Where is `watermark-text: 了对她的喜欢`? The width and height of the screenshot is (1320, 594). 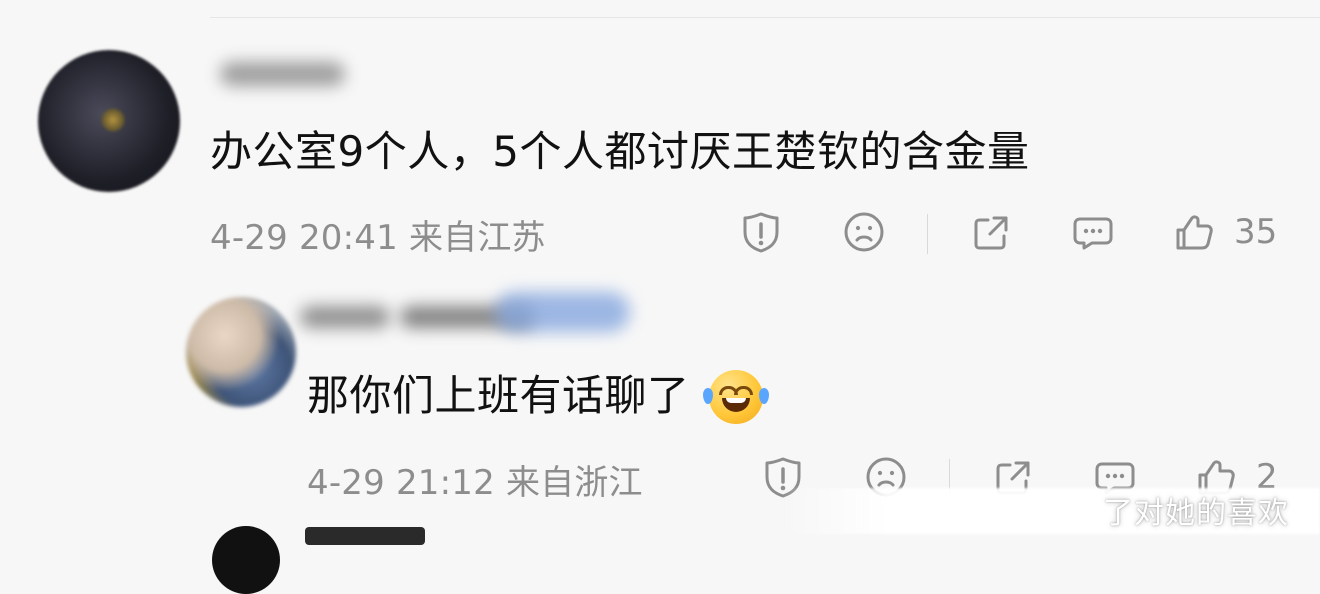
watermark-text: 了对她的喜欢 is located at coordinates (1196, 513).